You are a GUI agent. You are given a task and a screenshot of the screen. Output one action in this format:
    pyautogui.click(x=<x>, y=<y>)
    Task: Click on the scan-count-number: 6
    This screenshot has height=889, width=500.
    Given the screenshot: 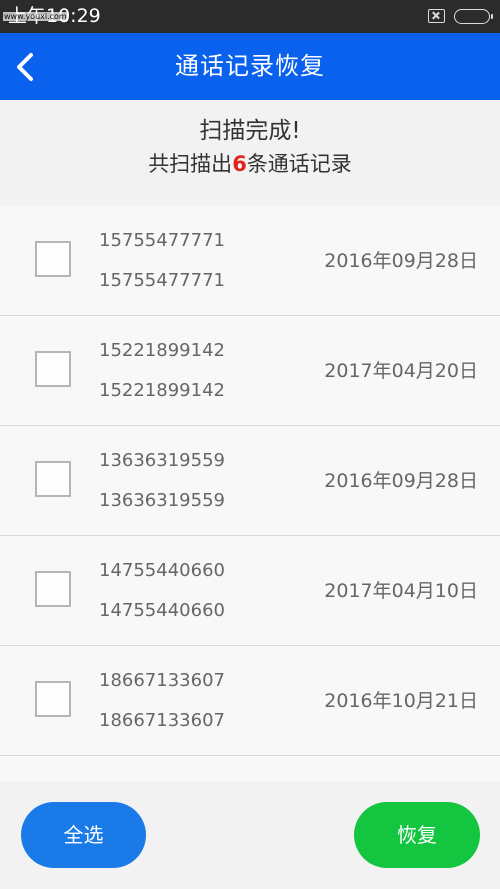 What is the action you would take?
    pyautogui.click(x=239, y=164)
    